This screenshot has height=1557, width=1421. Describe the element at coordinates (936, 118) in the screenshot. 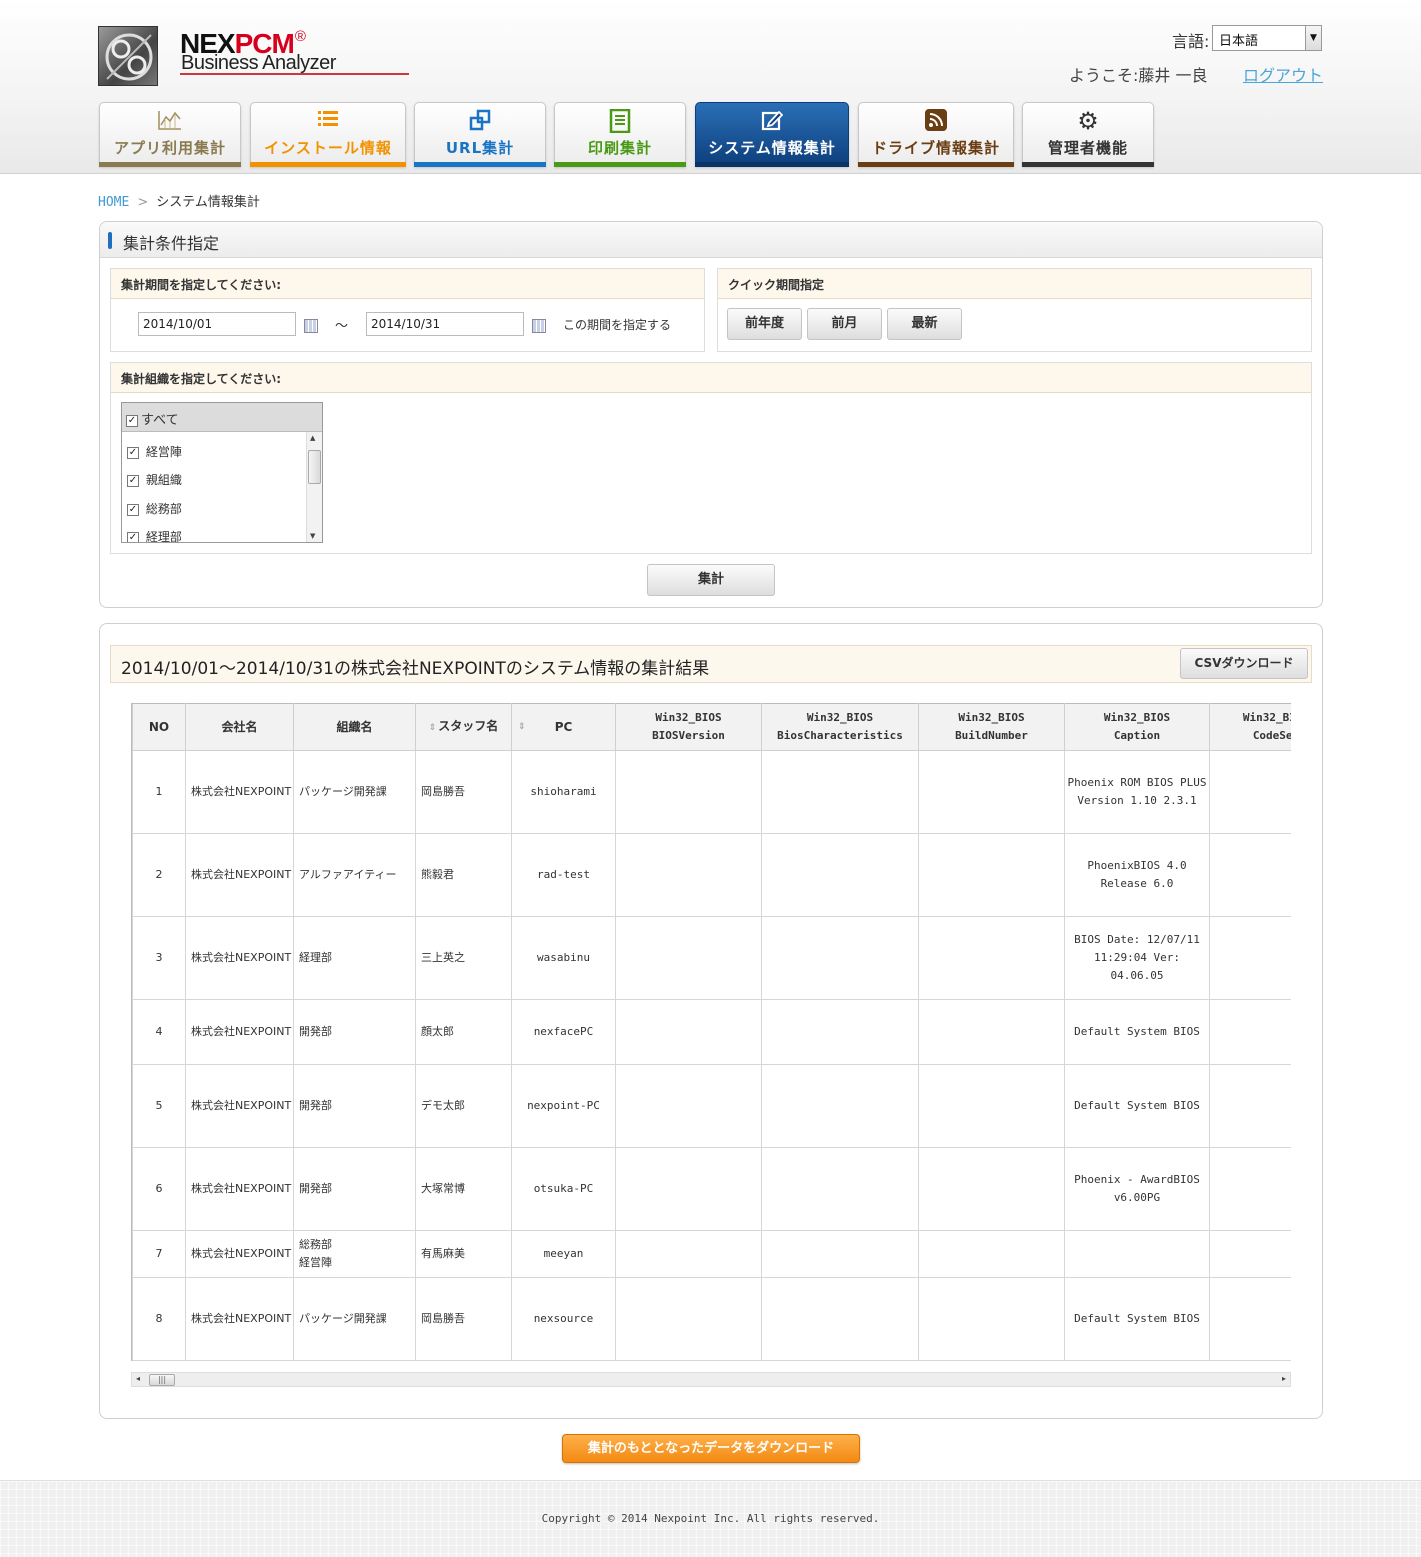

I see `feed-icon` at that location.